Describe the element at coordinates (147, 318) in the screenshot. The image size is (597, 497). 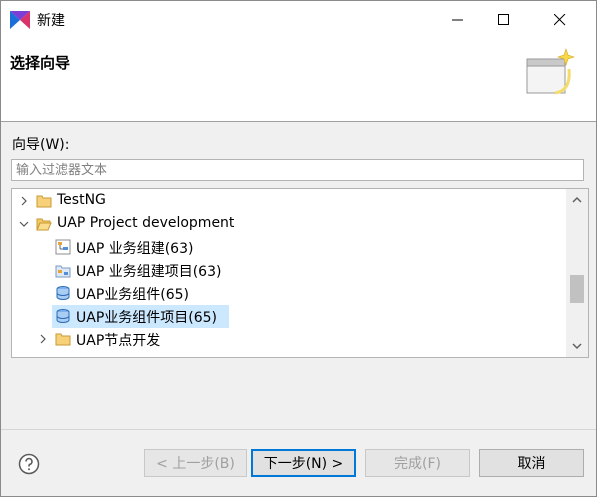
I see `tree-item-label: UAP业务组件项目(65)` at that location.